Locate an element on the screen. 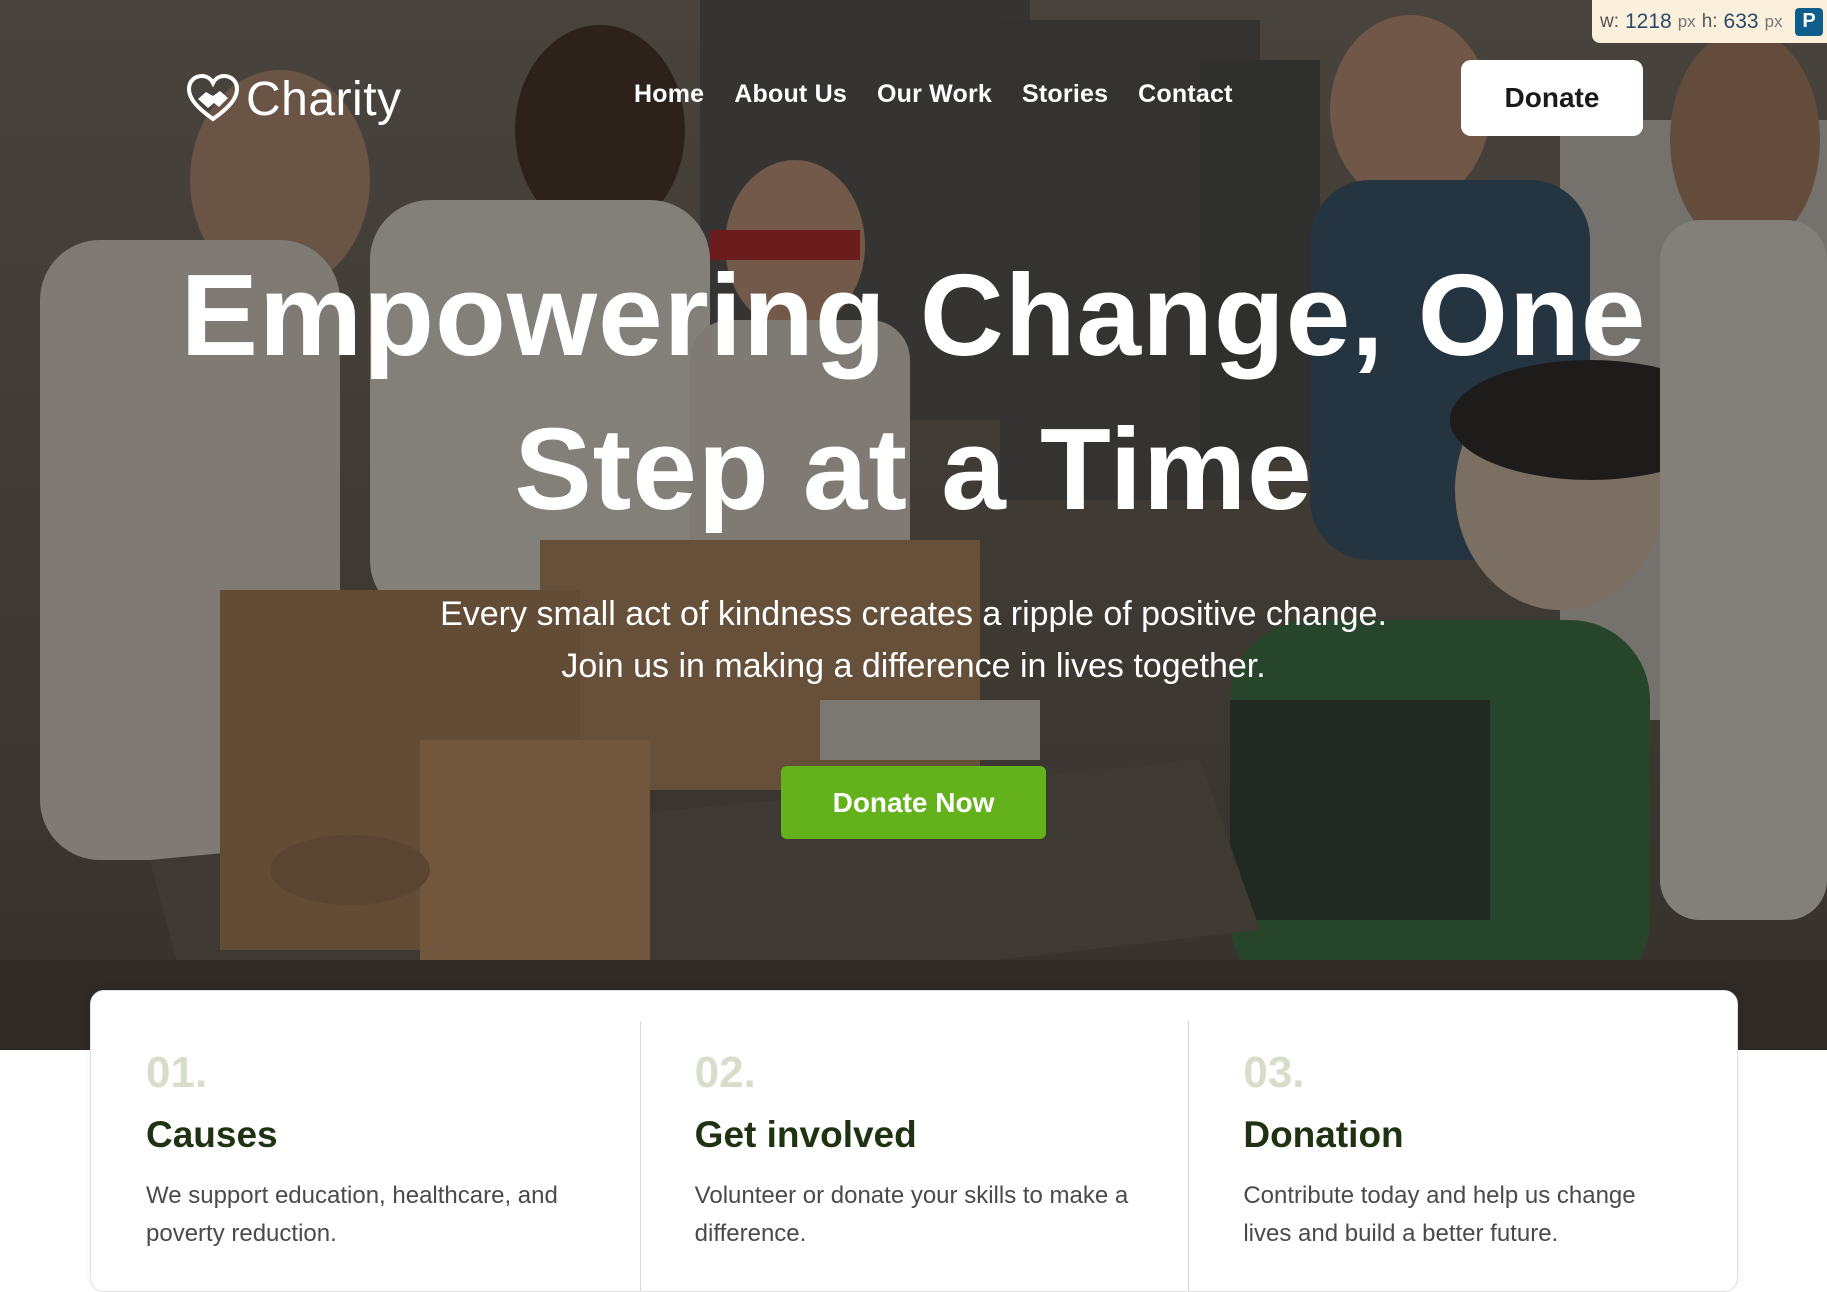  ruler-height-label: h: is located at coordinates (1709, 21).